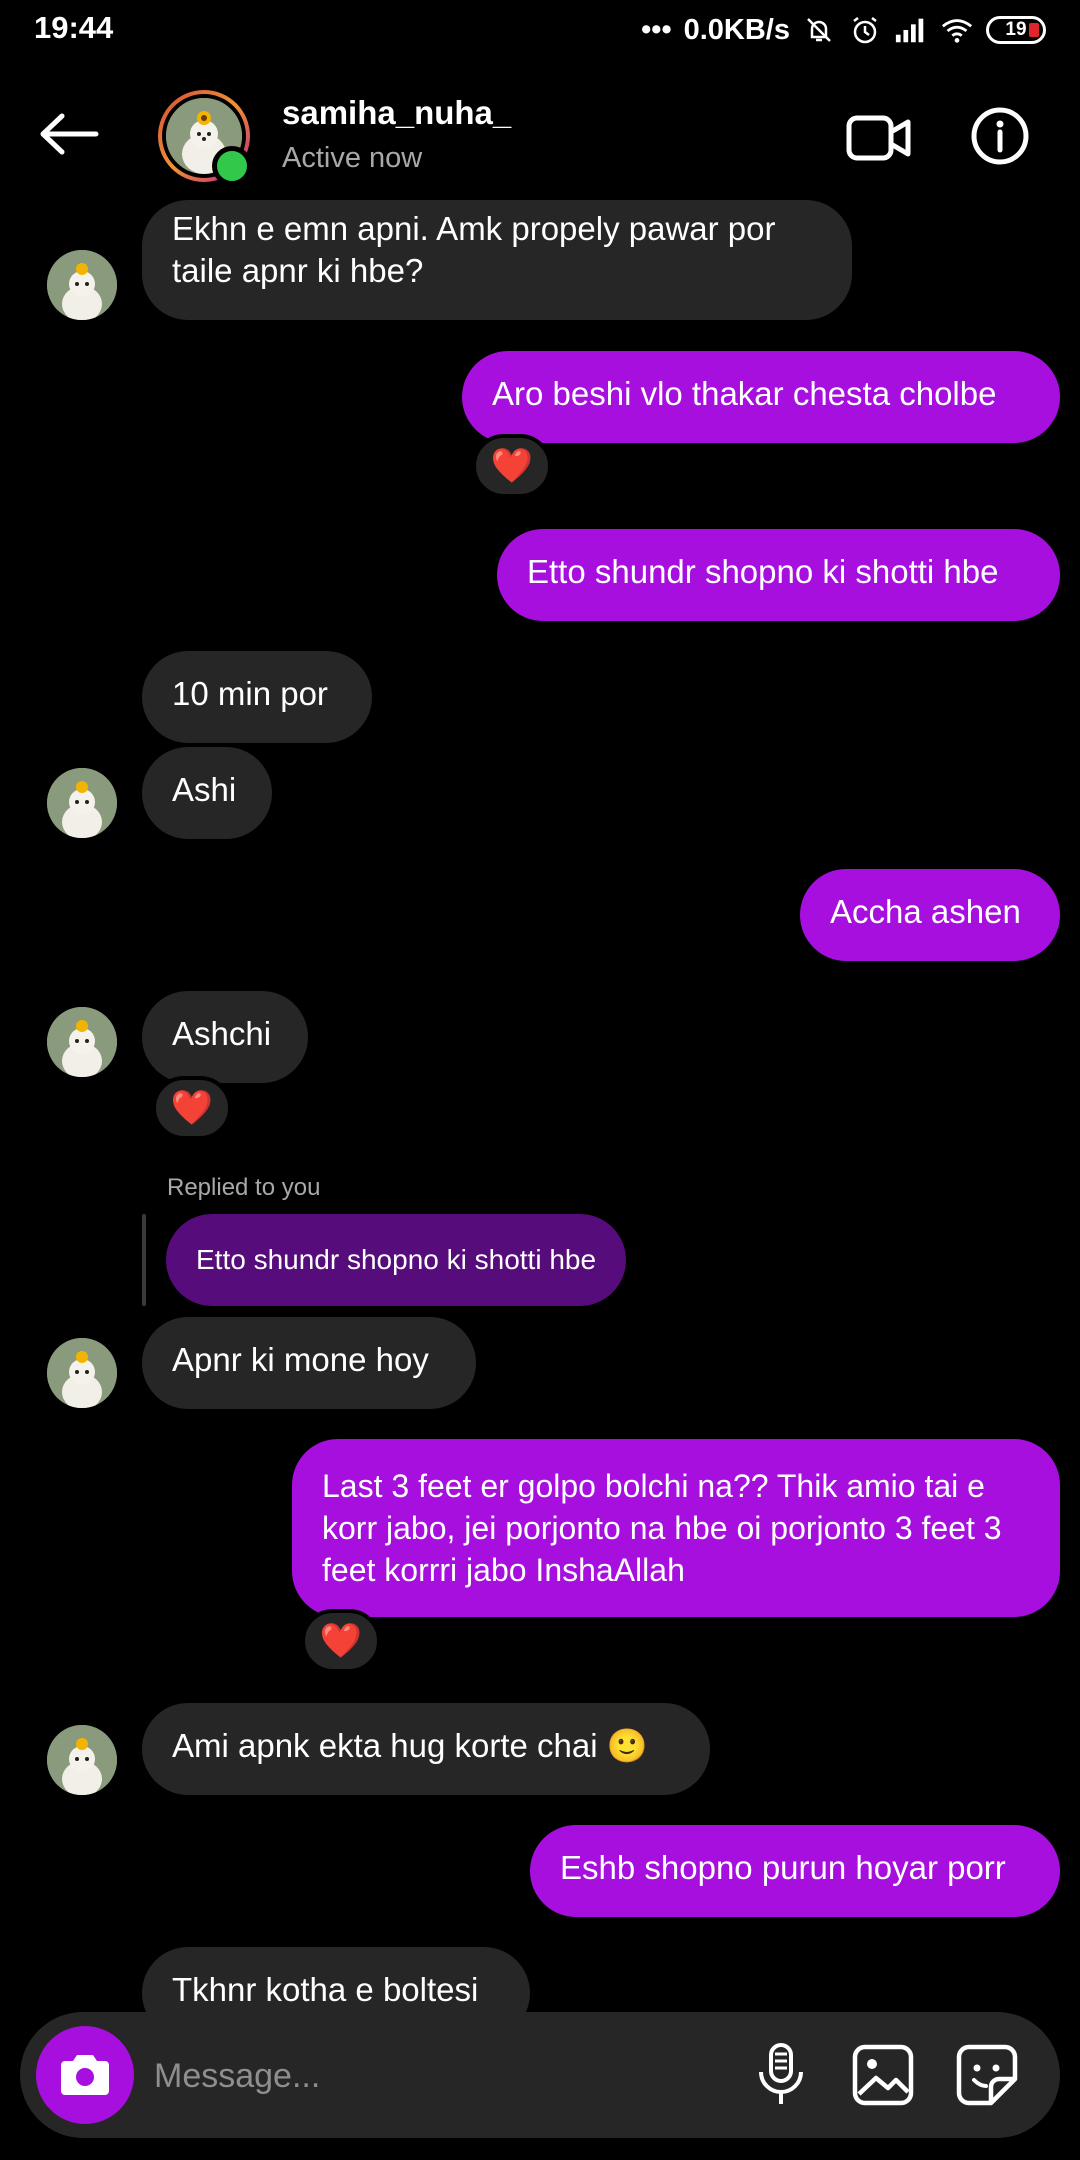  I want to click on sticker-icon, so click(987, 2075).